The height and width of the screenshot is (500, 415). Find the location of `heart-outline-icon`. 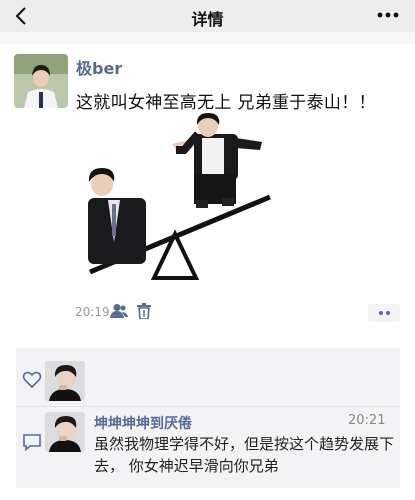

heart-outline-icon is located at coordinates (32, 380).